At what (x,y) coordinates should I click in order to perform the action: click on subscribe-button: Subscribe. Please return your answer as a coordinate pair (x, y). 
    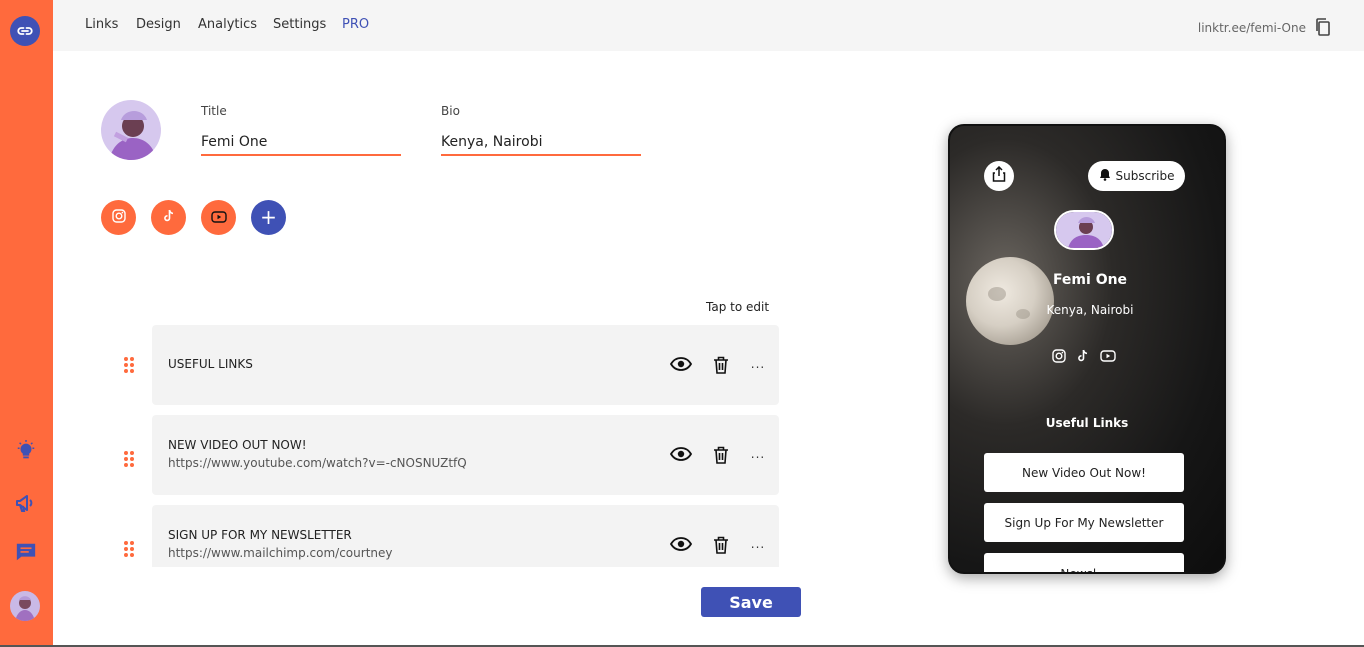
    Looking at the image, I should click on (1136, 176).